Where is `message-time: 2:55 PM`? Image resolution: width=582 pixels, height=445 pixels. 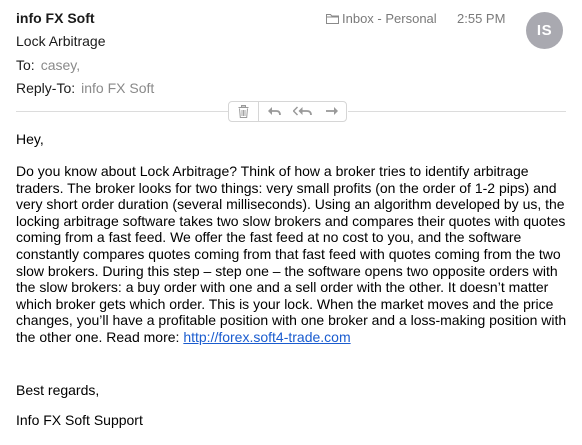
message-time: 2:55 PM is located at coordinates (481, 18).